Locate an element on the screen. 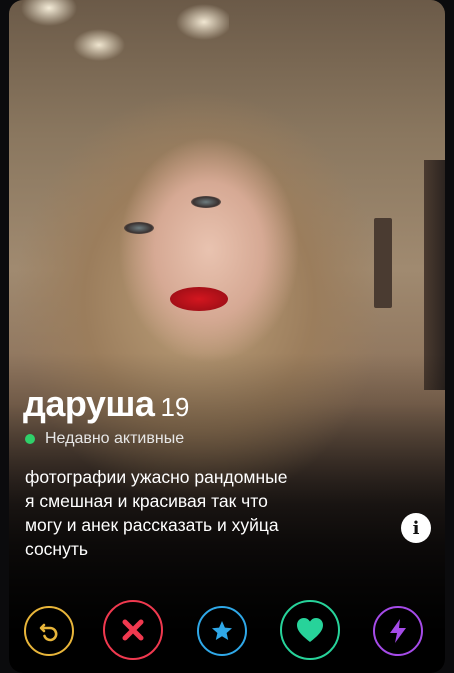 This screenshot has height=673, width=454. rewind-button is located at coordinates (49, 631).